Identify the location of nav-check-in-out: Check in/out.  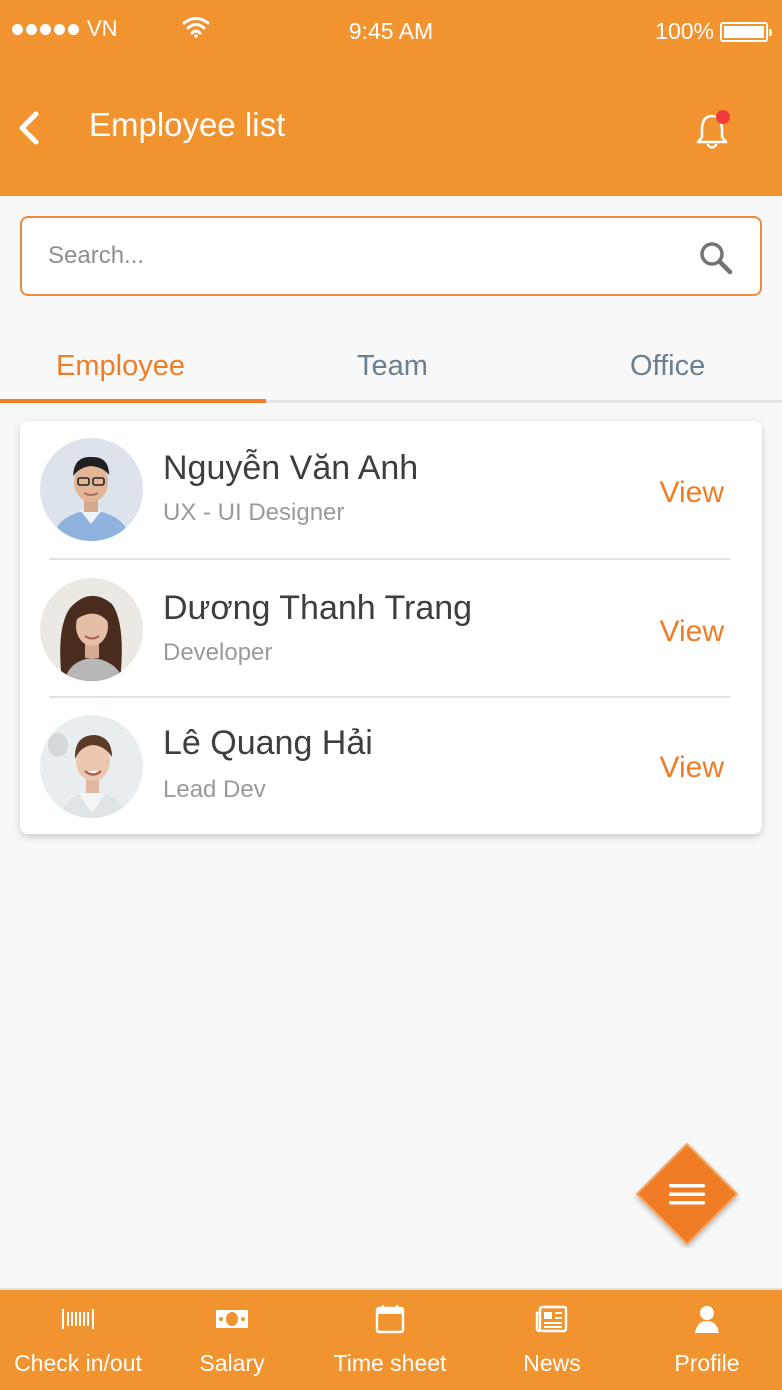
(78, 1340).